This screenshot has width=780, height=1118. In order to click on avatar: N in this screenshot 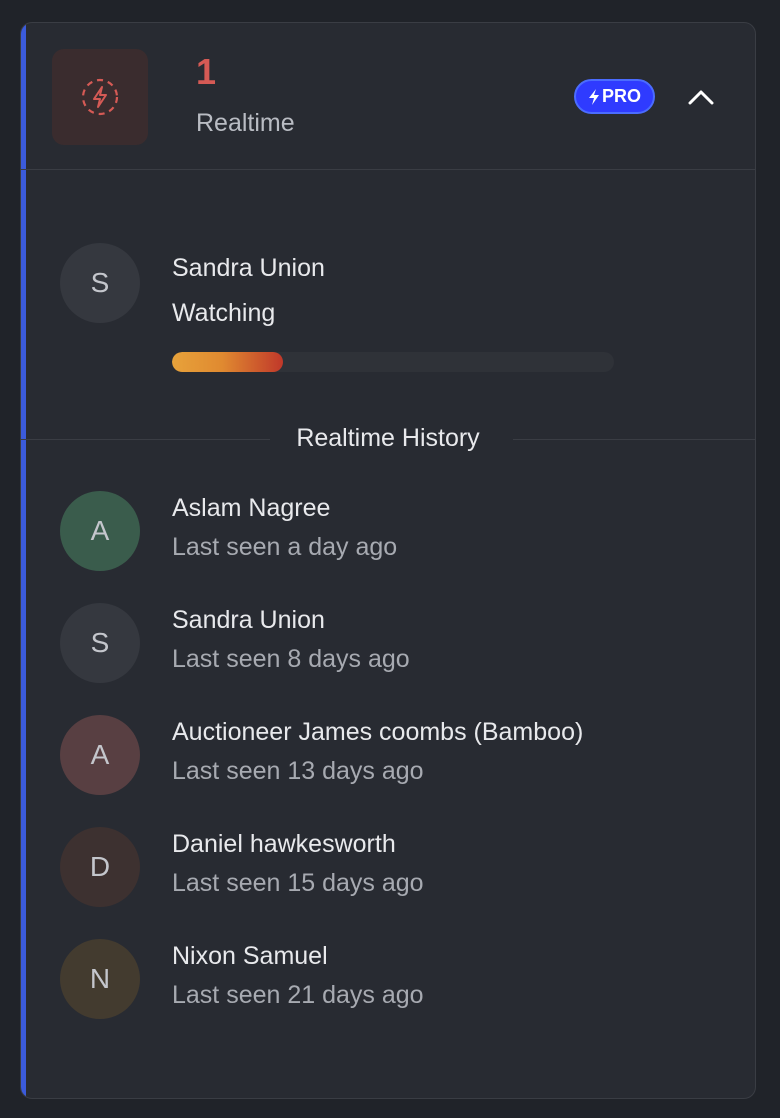, I will do `click(100, 979)`.